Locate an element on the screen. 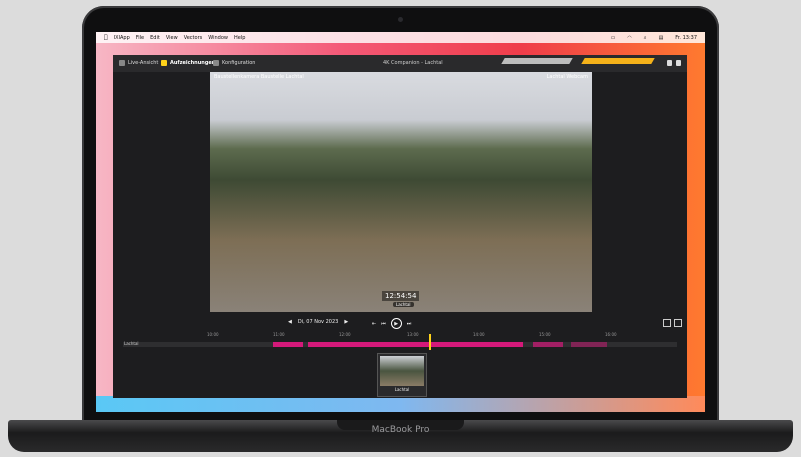 This screenshot has height=457, width=801. playhead is located at coordinates (430, 342).